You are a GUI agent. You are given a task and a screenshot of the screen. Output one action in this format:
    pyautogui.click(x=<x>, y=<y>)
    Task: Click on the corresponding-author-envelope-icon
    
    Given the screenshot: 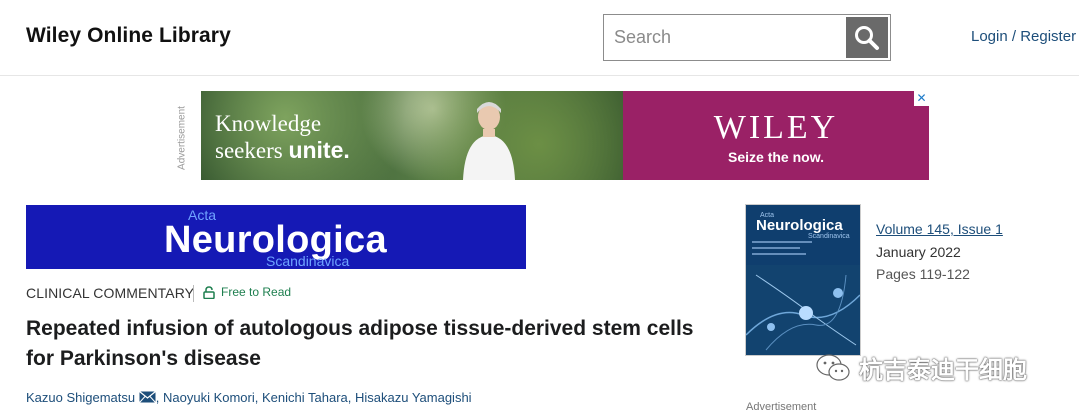 What is the action you would take?
    pyautogui.click(x=147, y=397)
    